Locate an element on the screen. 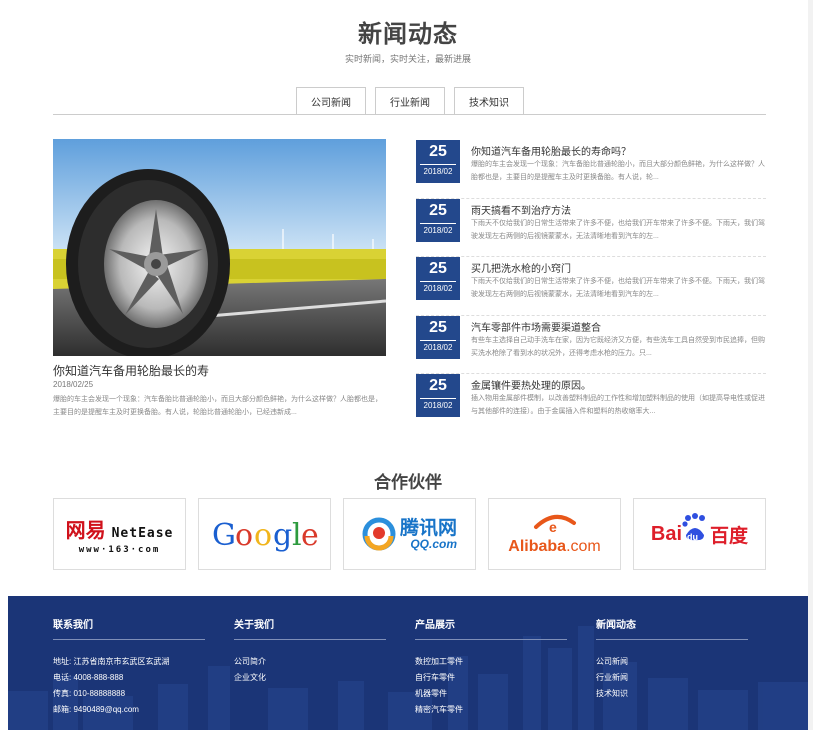 This screenshot has width=813, height=730. google-logo: G o o g l e is located at coordinates (264, 534).